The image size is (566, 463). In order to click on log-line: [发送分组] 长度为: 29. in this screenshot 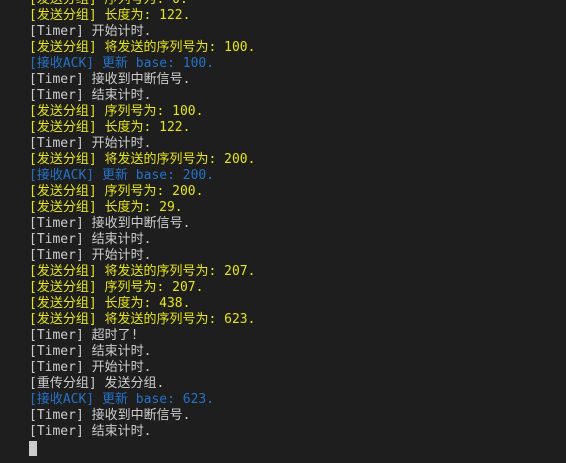, I will do `click(106, 207)`.